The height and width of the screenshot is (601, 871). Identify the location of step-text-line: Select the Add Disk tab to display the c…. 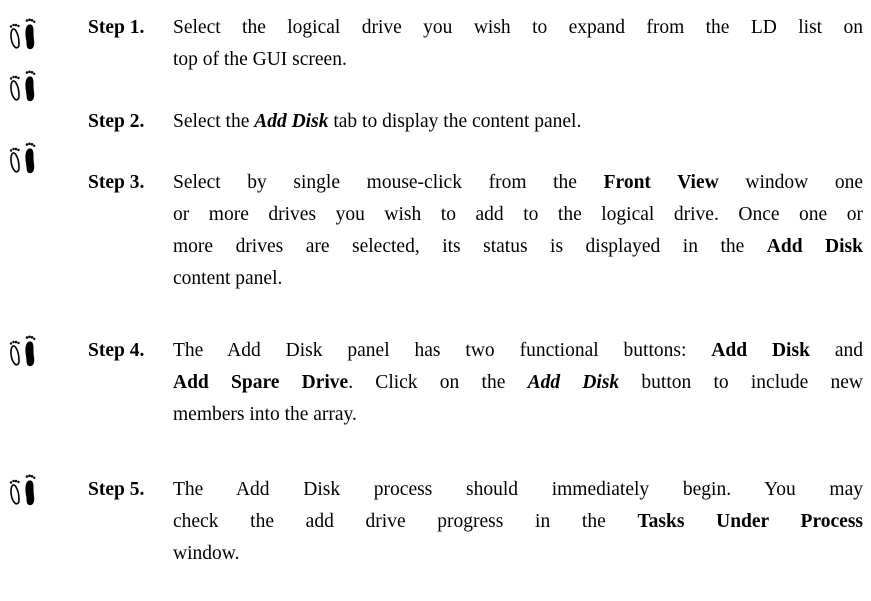
(518, 122).